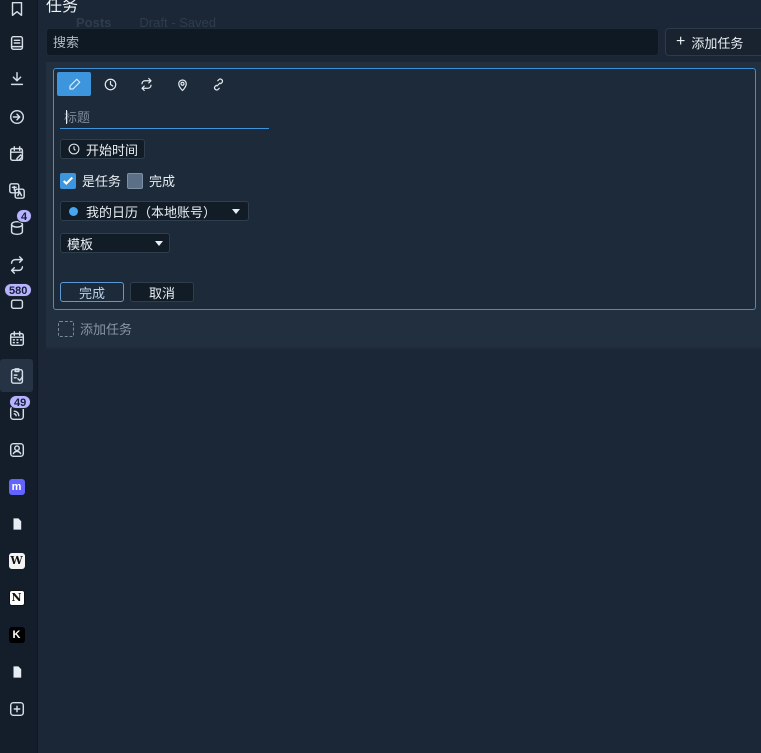 This screenshot has height=753, width=761. I want to click on tasks-icon, so click(16, 375).